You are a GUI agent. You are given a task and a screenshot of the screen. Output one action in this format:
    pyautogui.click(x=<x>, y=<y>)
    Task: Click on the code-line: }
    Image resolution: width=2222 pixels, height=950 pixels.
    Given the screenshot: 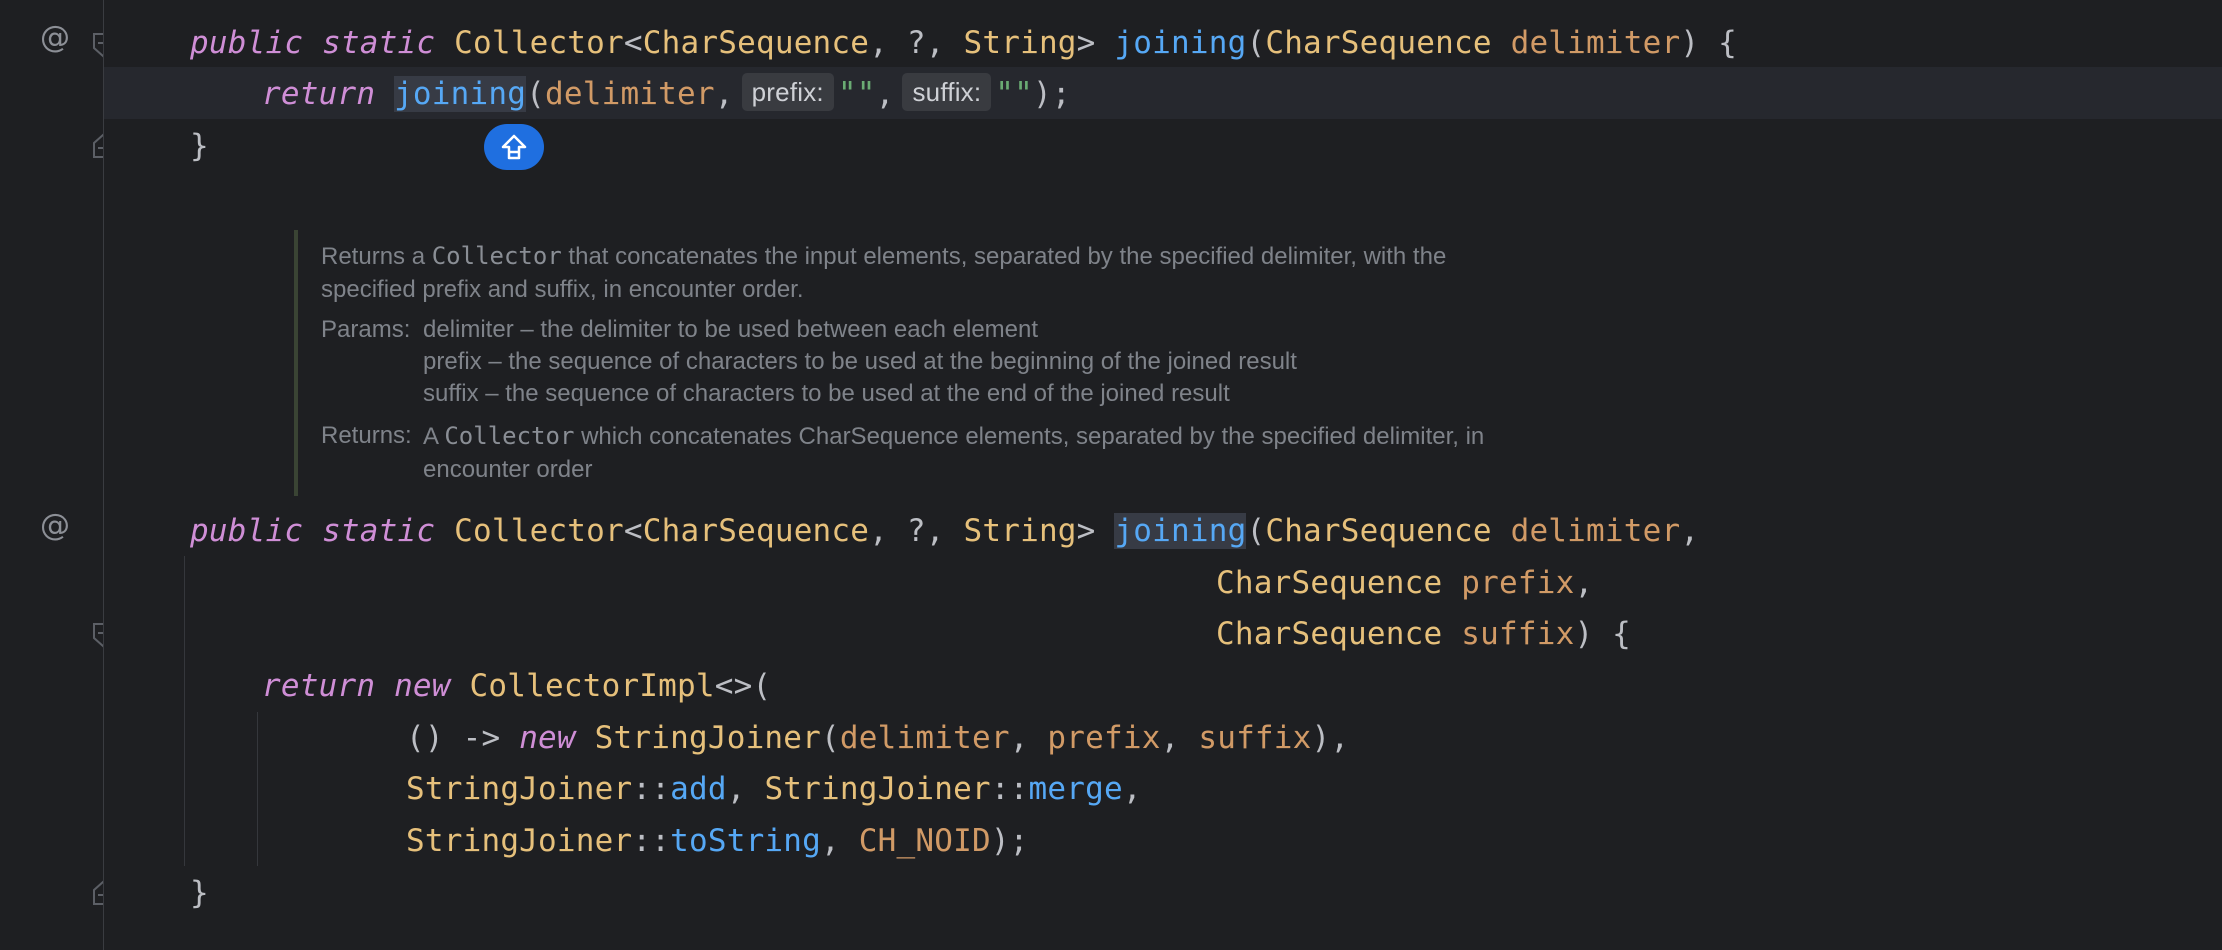 What is the action you would take?
    pyautogui.click(x=199, y=893)
    